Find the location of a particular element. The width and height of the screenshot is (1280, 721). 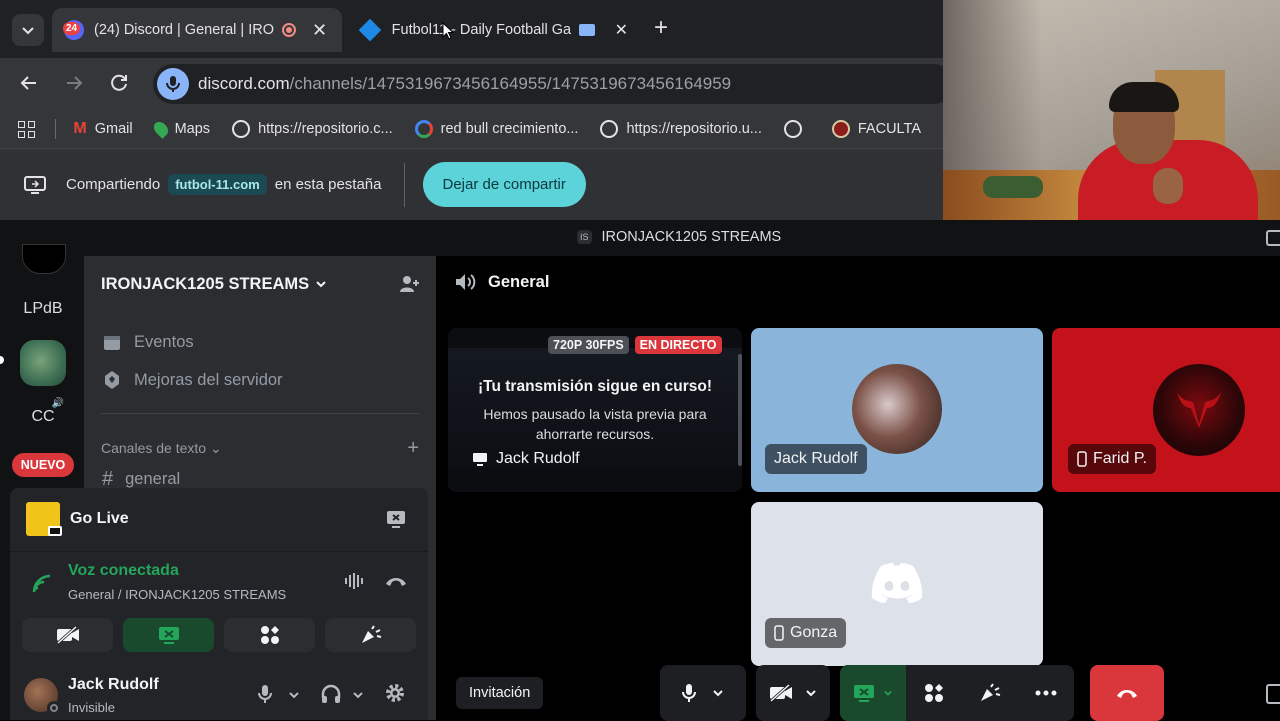

events-item: Eventos is located at coordinates (148, 342).